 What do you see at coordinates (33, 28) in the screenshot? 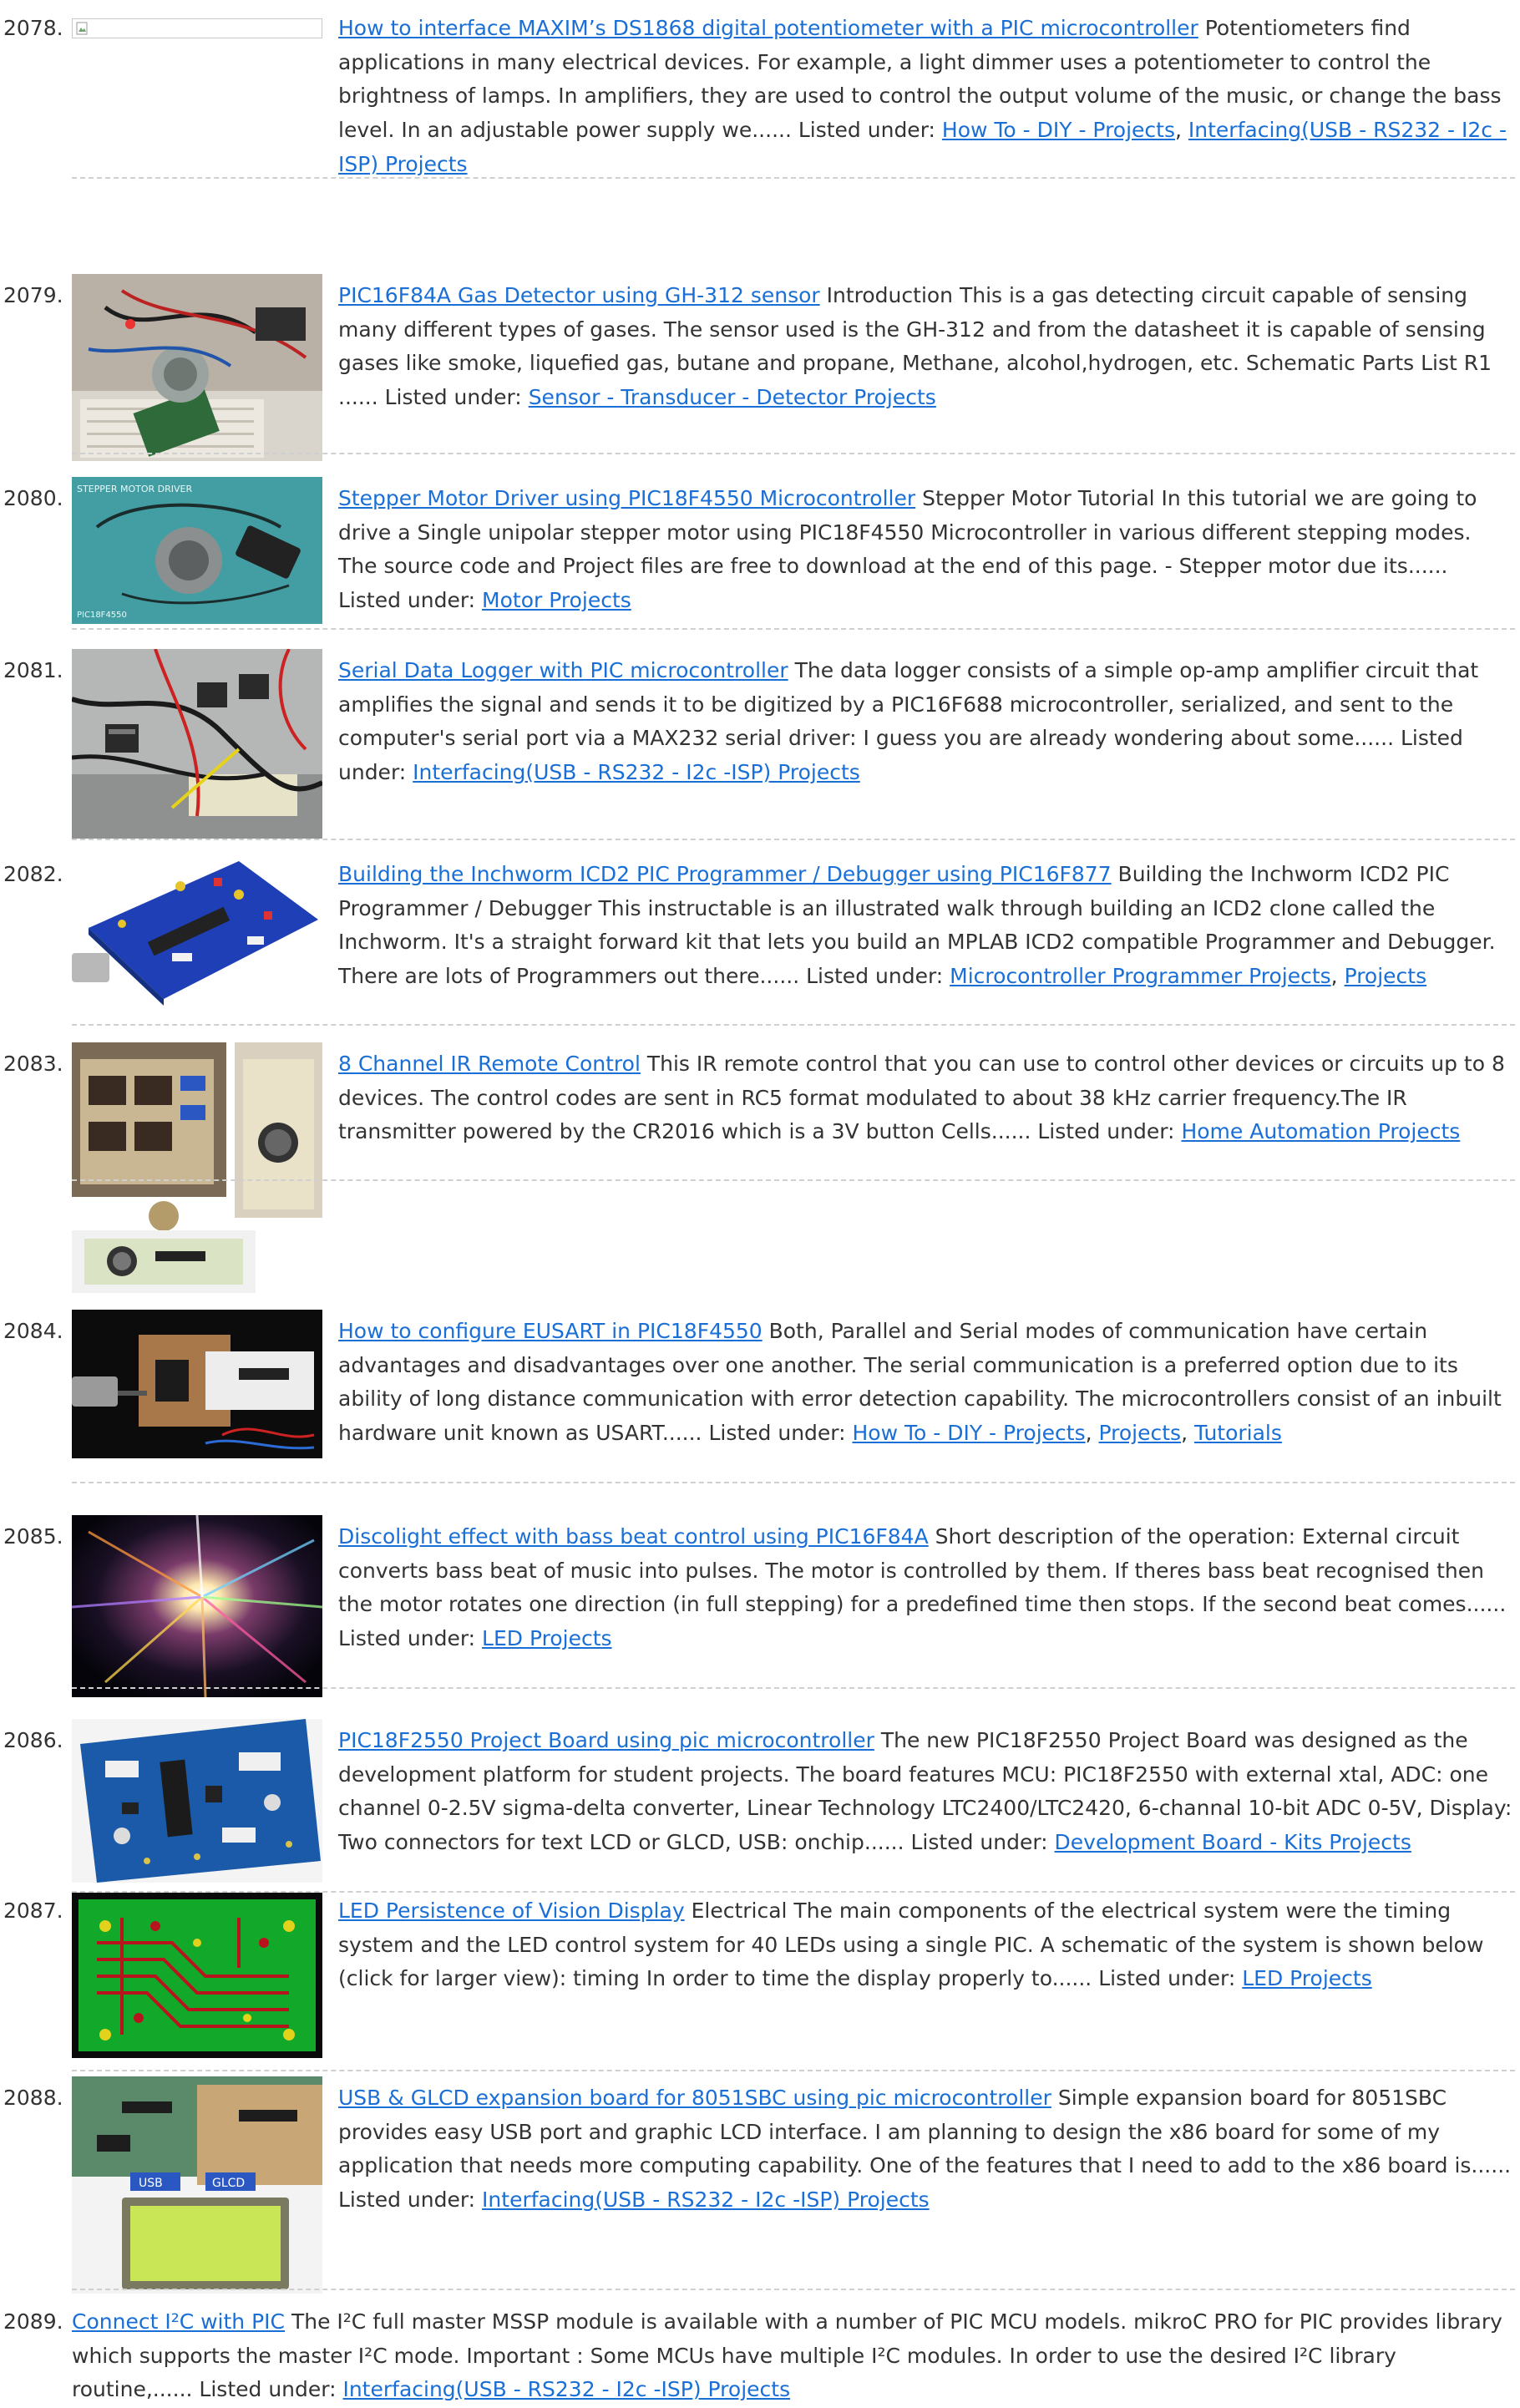
I see `item-number: 2078.` at bounding box center [33, 28].